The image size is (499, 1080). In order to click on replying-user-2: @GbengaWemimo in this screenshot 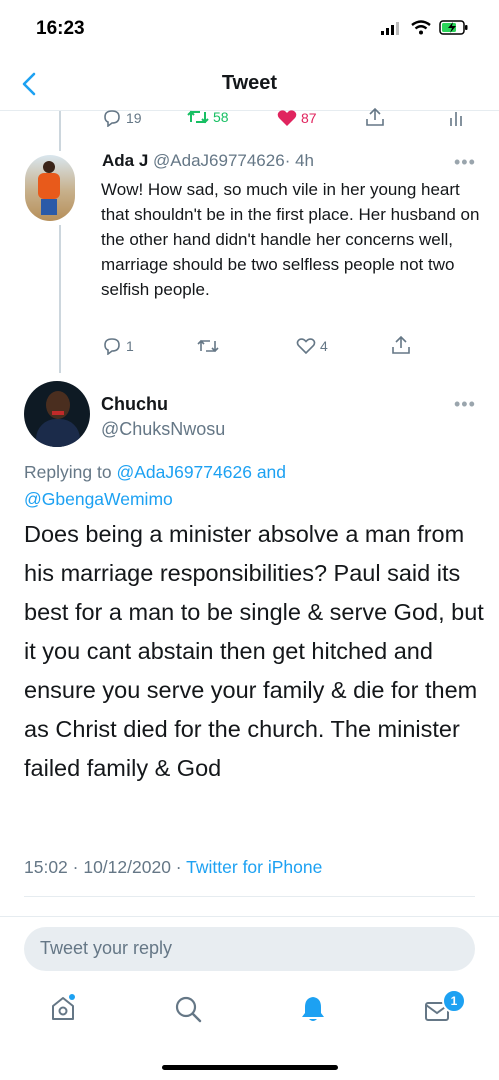, I will do `click(98, 499)`.